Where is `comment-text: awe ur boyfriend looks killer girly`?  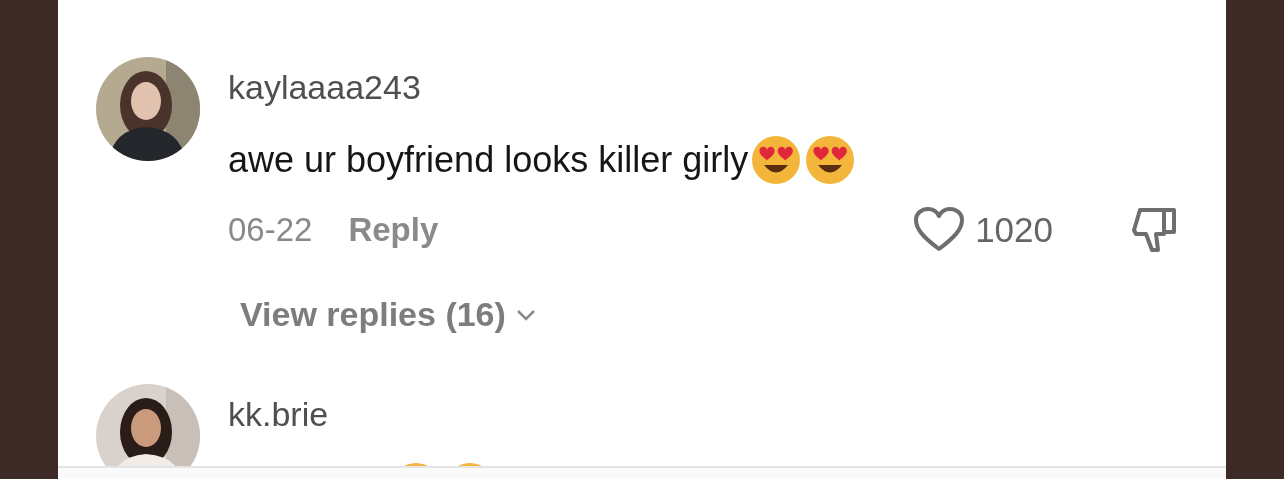
comment-text: awe ur boyfriend looks killer girly is located at coordinates (488, 160).